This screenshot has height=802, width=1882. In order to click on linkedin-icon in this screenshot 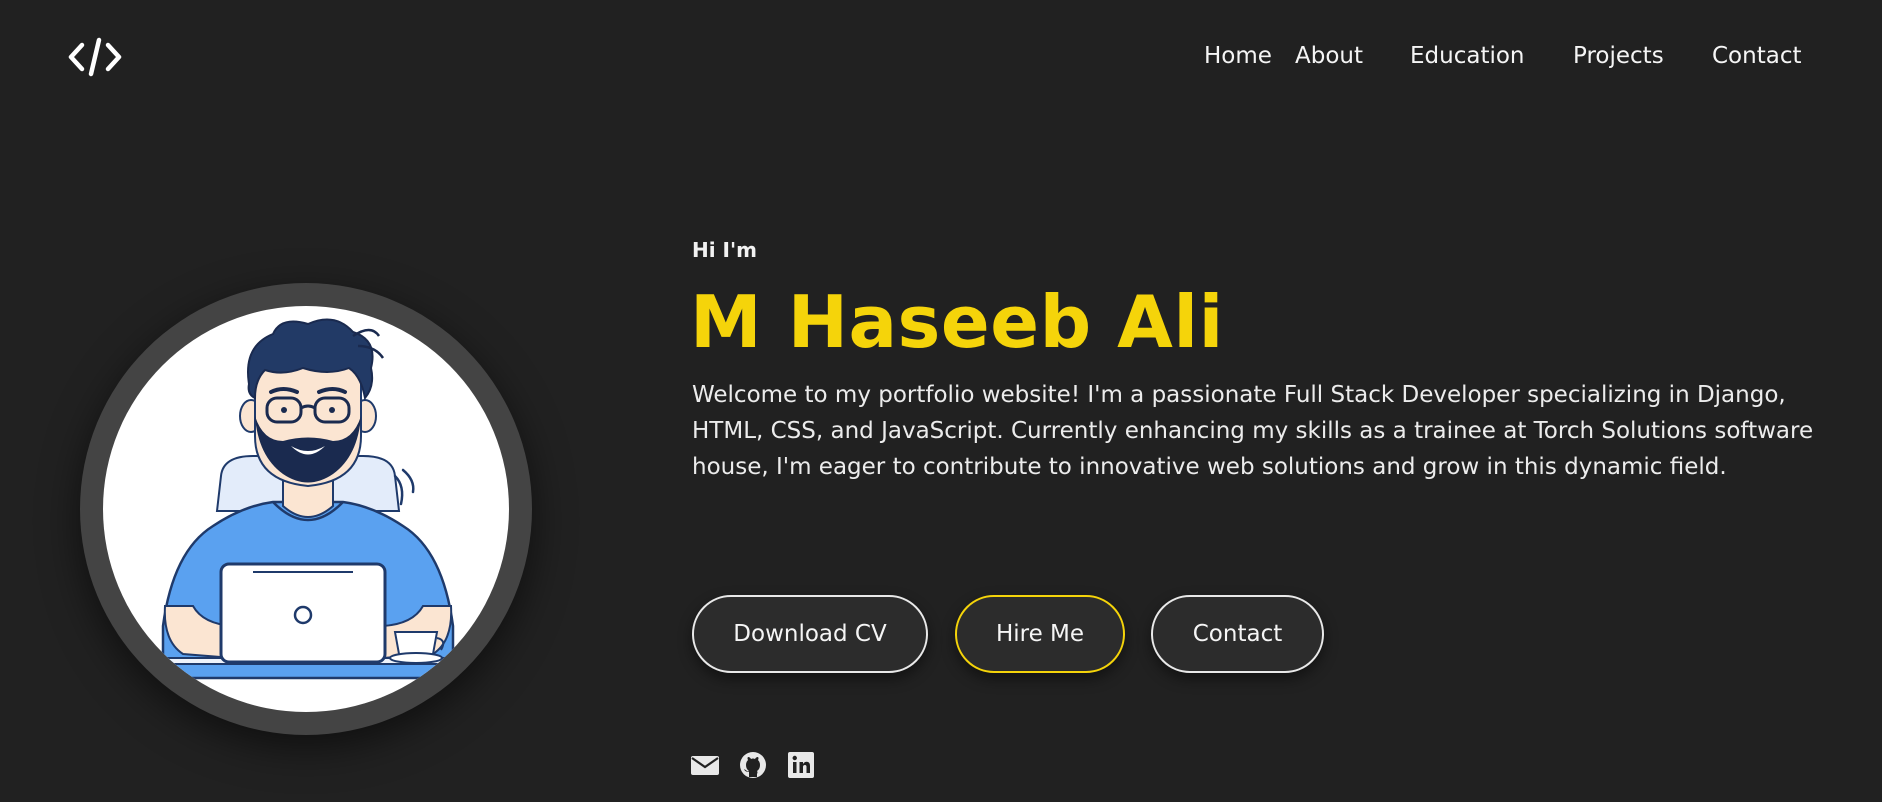, I will do `click(801, 765)`.